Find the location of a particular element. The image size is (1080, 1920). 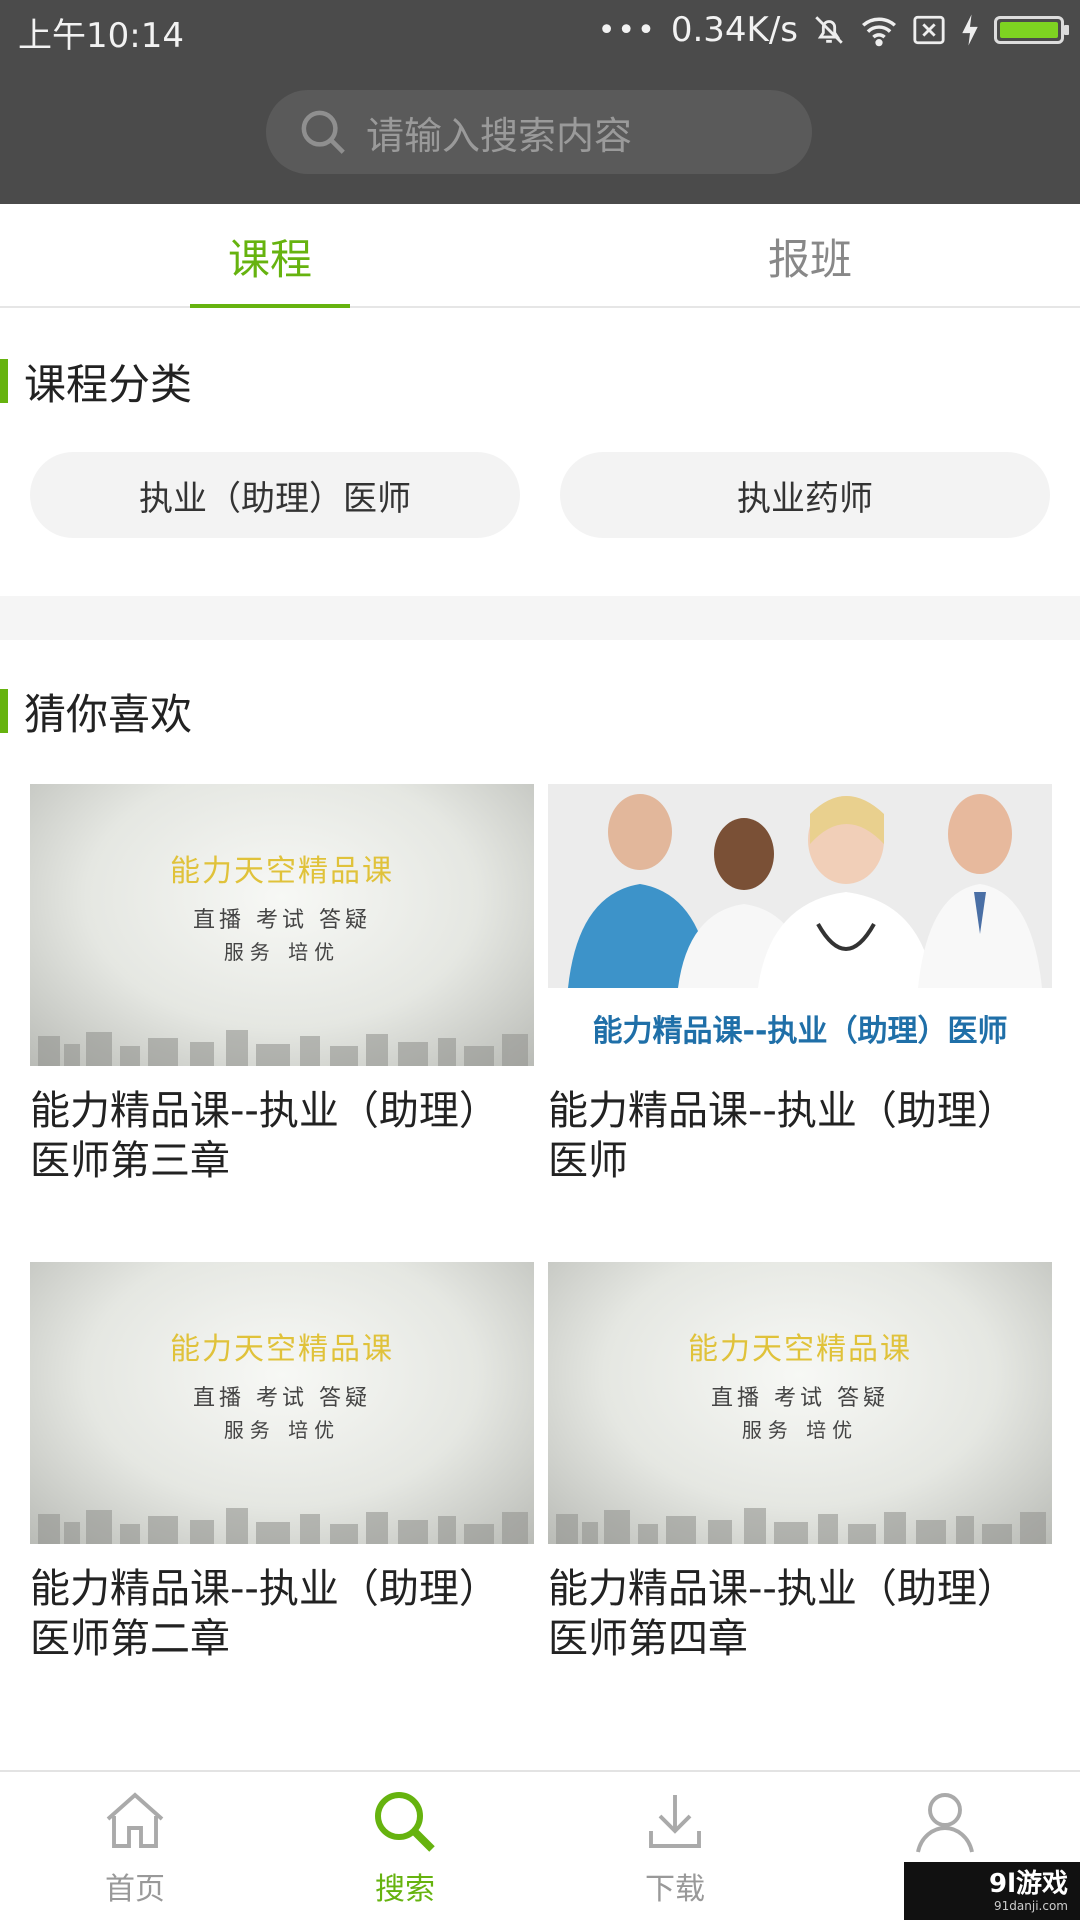

nav-item-download: 下载 is located at coordinates (675, 1851).